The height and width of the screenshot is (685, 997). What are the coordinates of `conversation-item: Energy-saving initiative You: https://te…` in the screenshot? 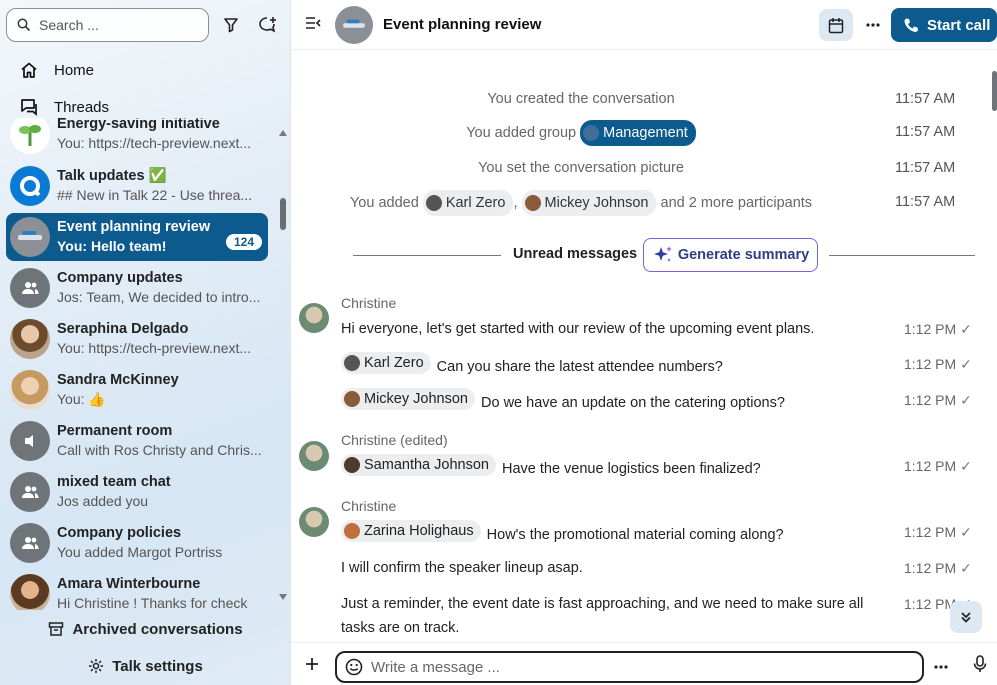 It's located at (137, 138).